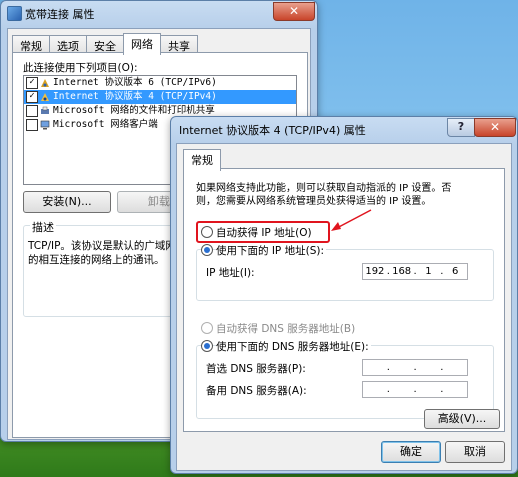  What do you see at coordinates (415, 271) in the screenshot?
I see `ip-address-input: 192 . 168 . 1 . 6` at bounding box center [415, 271].